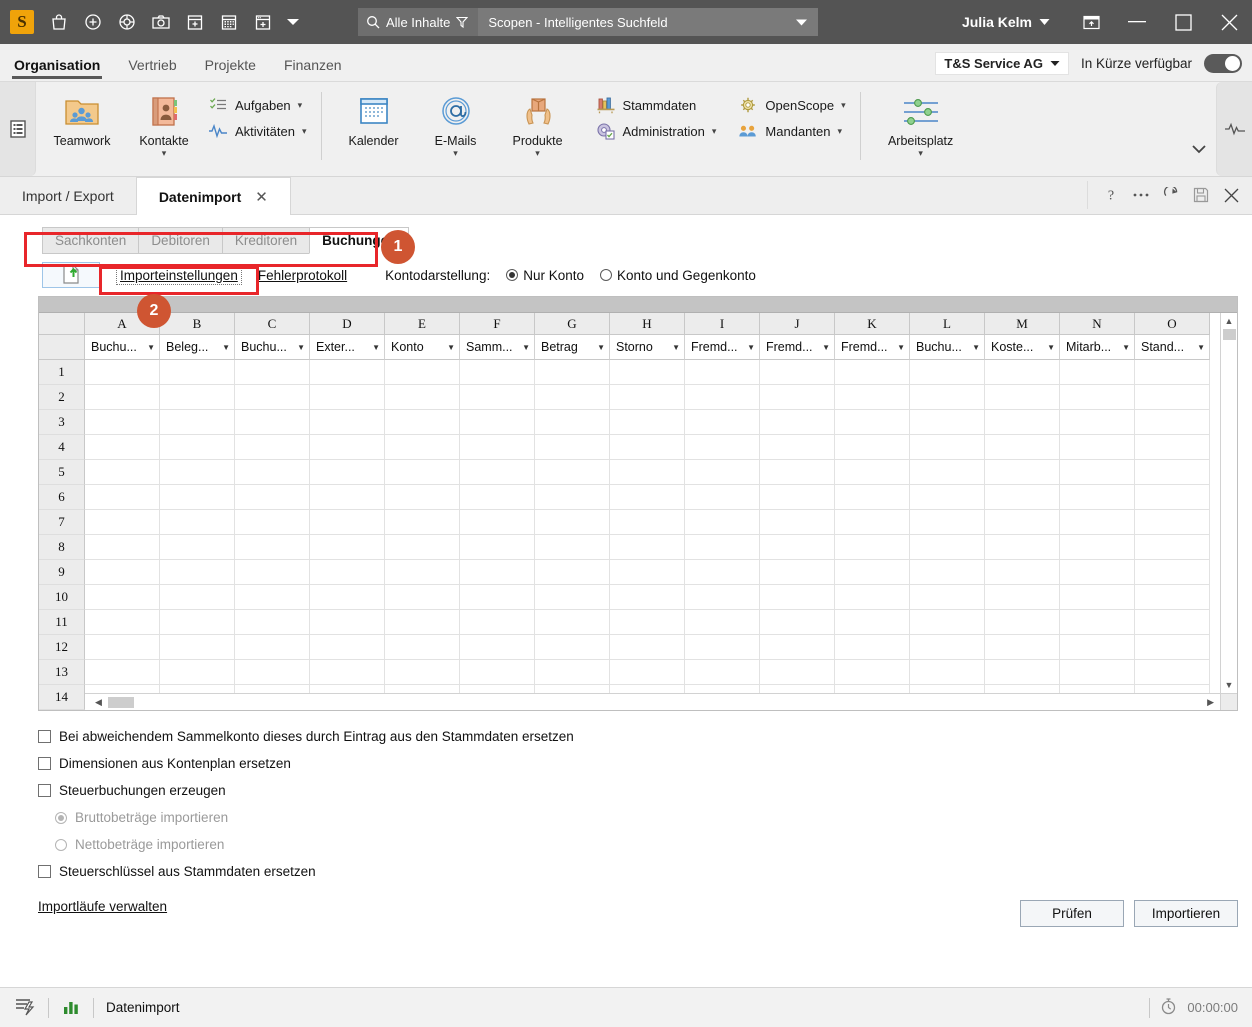  Describe the element at coordinates (1229, 334) in the screenshot. I see `vertical-scroll-thumb` at that location.